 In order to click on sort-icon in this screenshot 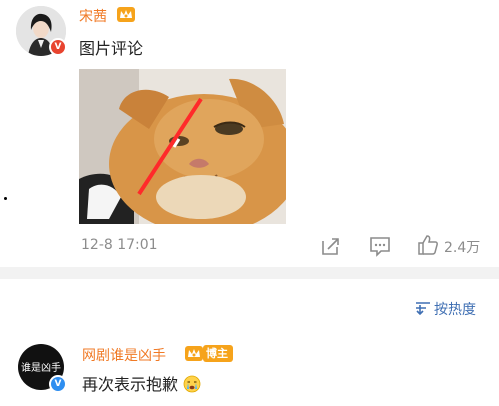, I will do `click(423, 308)`.